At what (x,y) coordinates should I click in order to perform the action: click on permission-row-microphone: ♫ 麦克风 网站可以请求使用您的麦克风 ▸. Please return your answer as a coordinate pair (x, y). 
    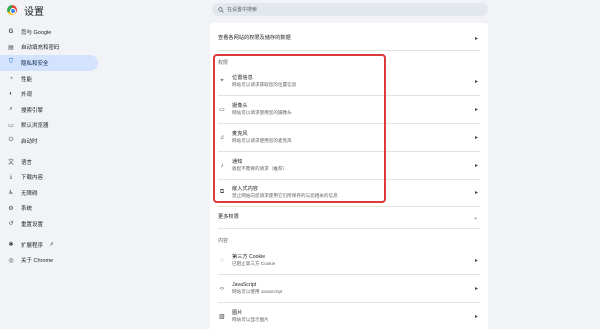
    Looking at the image, I should click on (349, 137).